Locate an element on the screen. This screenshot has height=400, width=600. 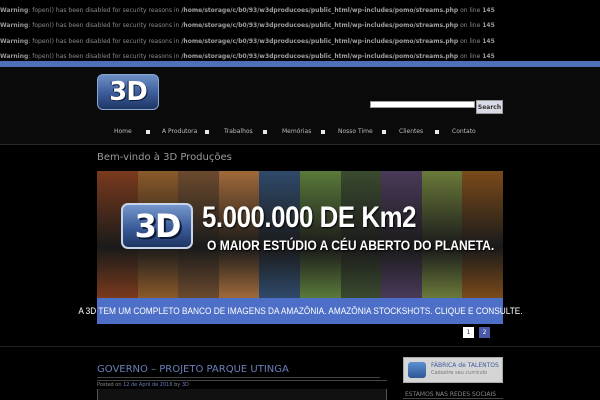
banner-logo: 3D is located at coordinates (157, 226).